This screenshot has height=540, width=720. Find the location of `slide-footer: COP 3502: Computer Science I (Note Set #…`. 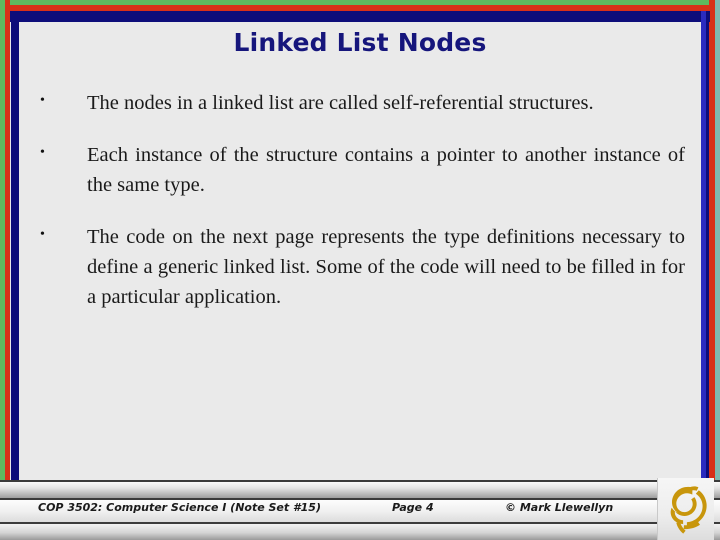

slide-footer: COP 3502: Computer Science I (Note Set #… is located at coordinates (360, 509).